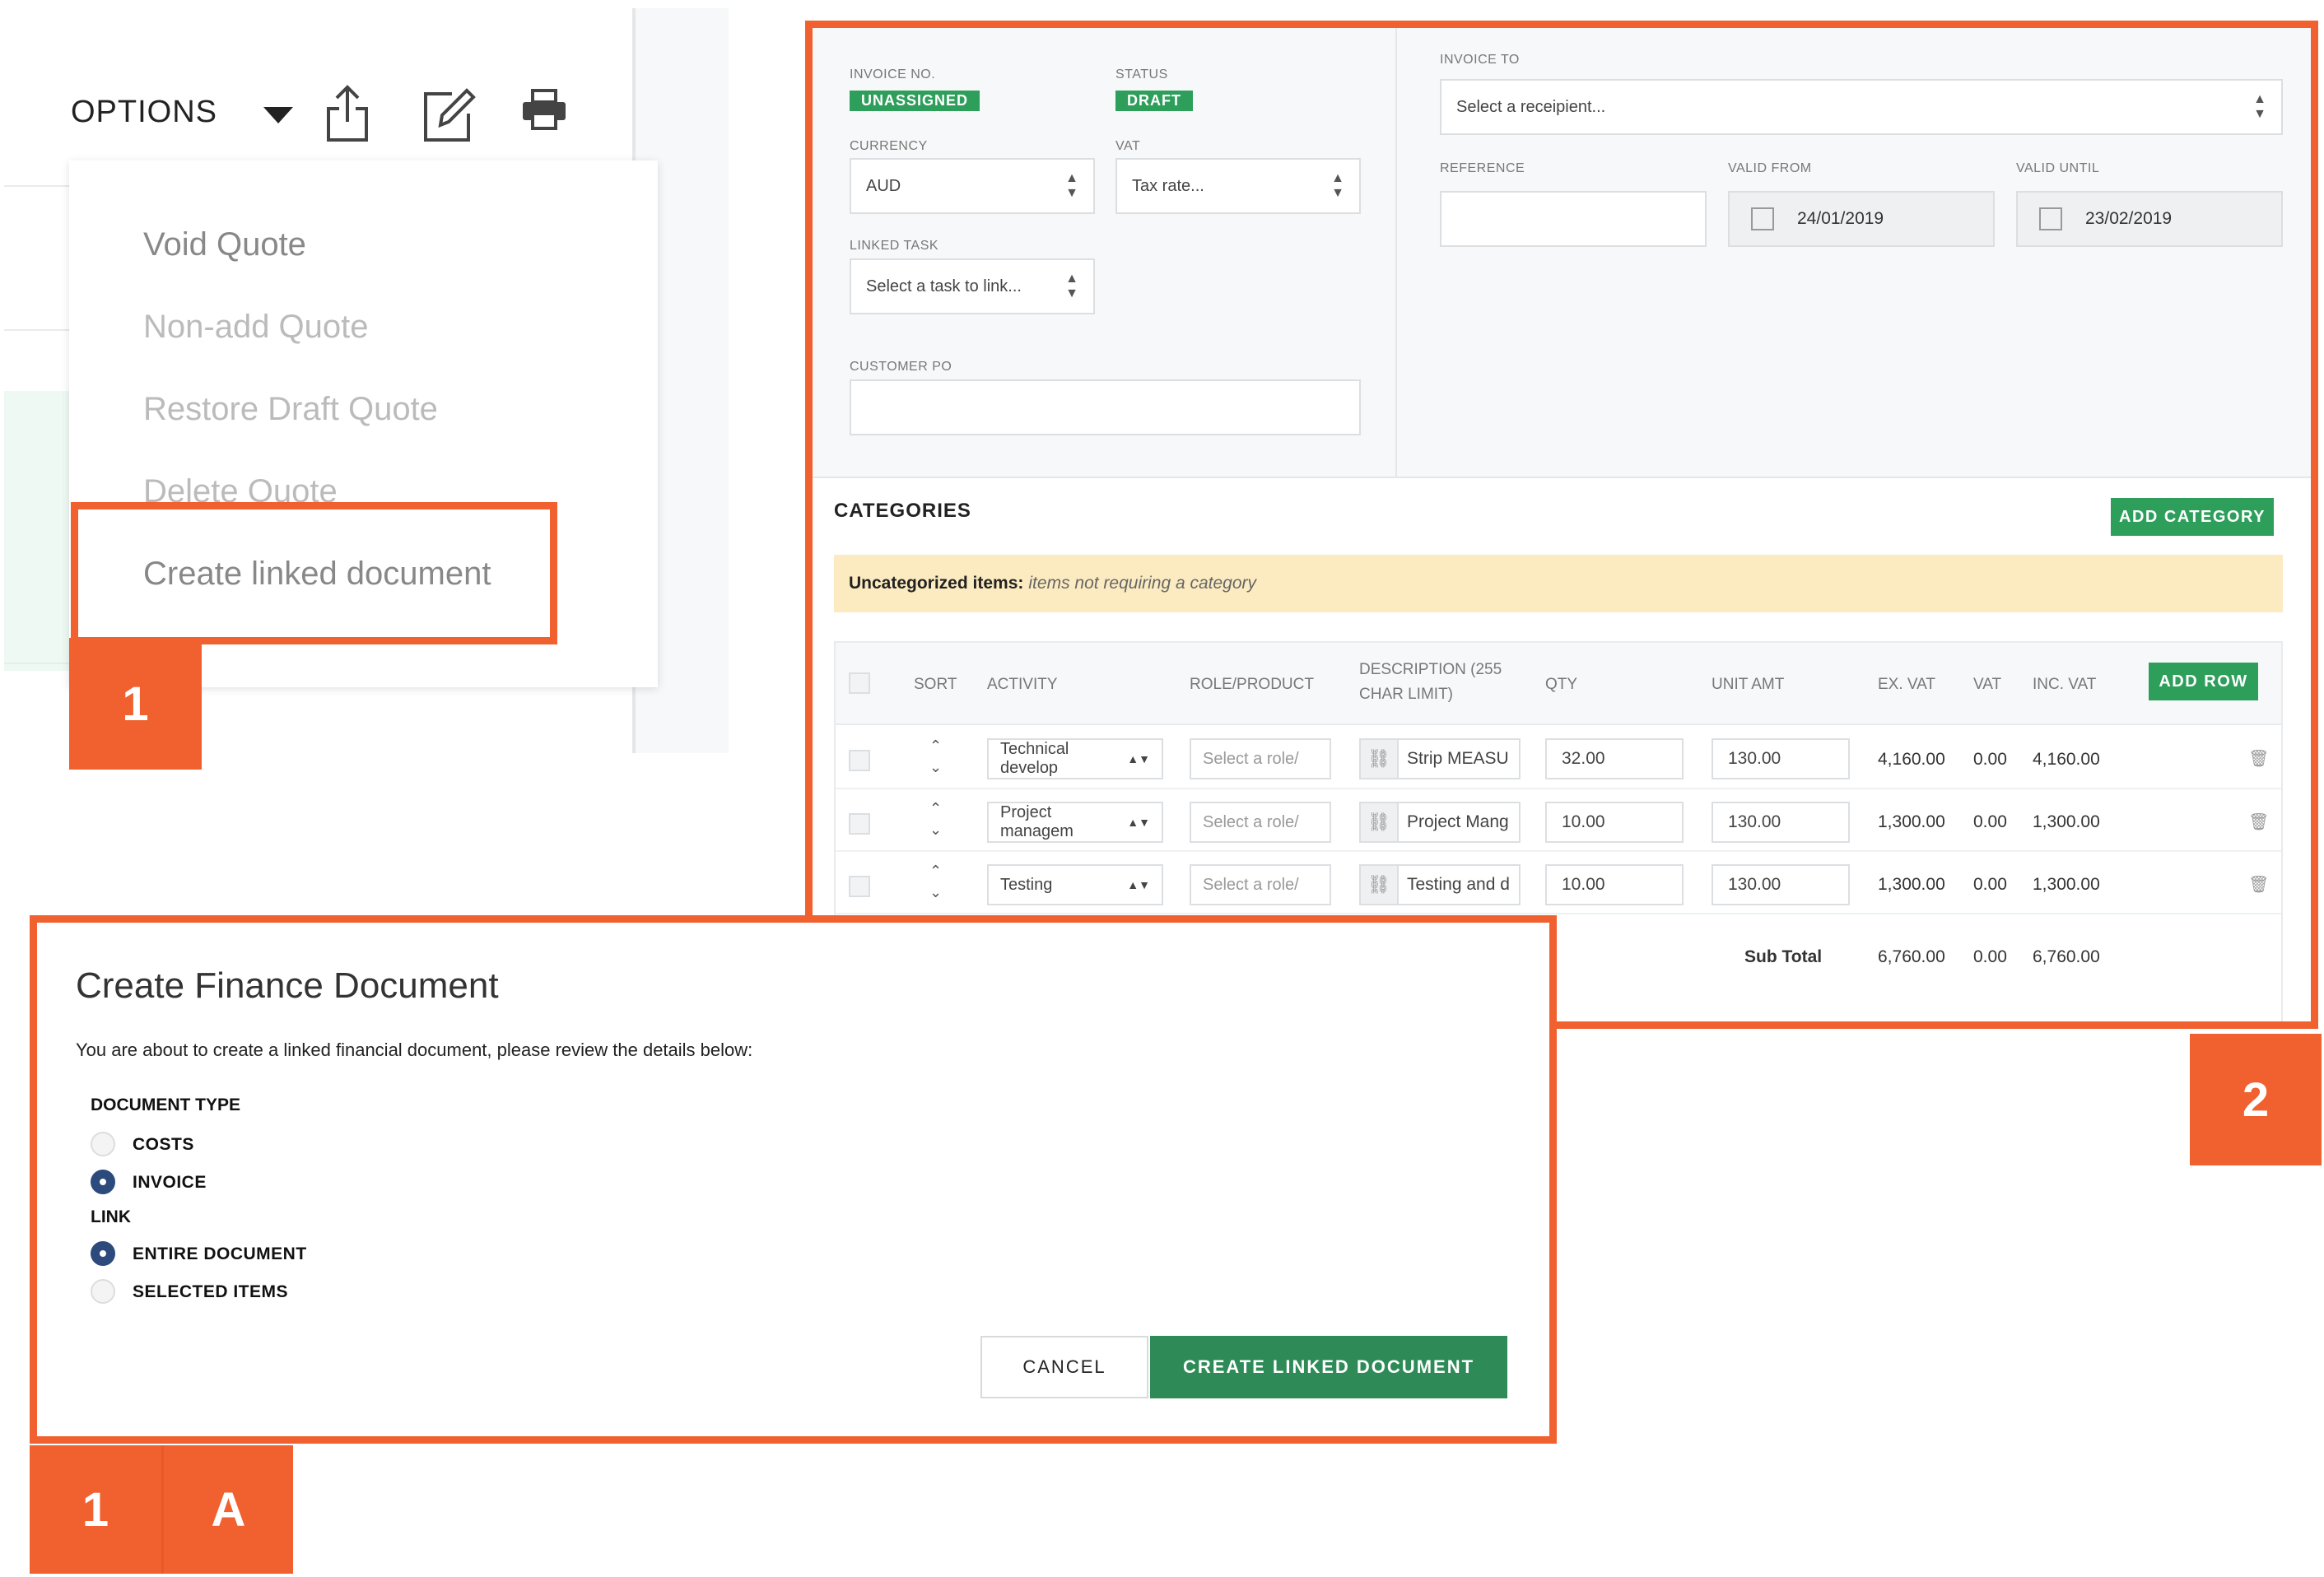  What do you see at coordinates (859, 683) in the screenshot?
I see `select-all-checkbox` at bounding box center [859, 683].